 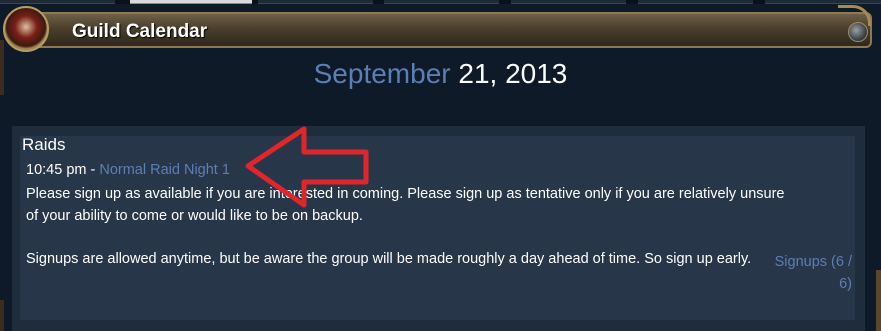 What do you see at coordinates (307, 167) in the screenshot?
I see `red-arrow-icon` at bounding box center [307, 167].